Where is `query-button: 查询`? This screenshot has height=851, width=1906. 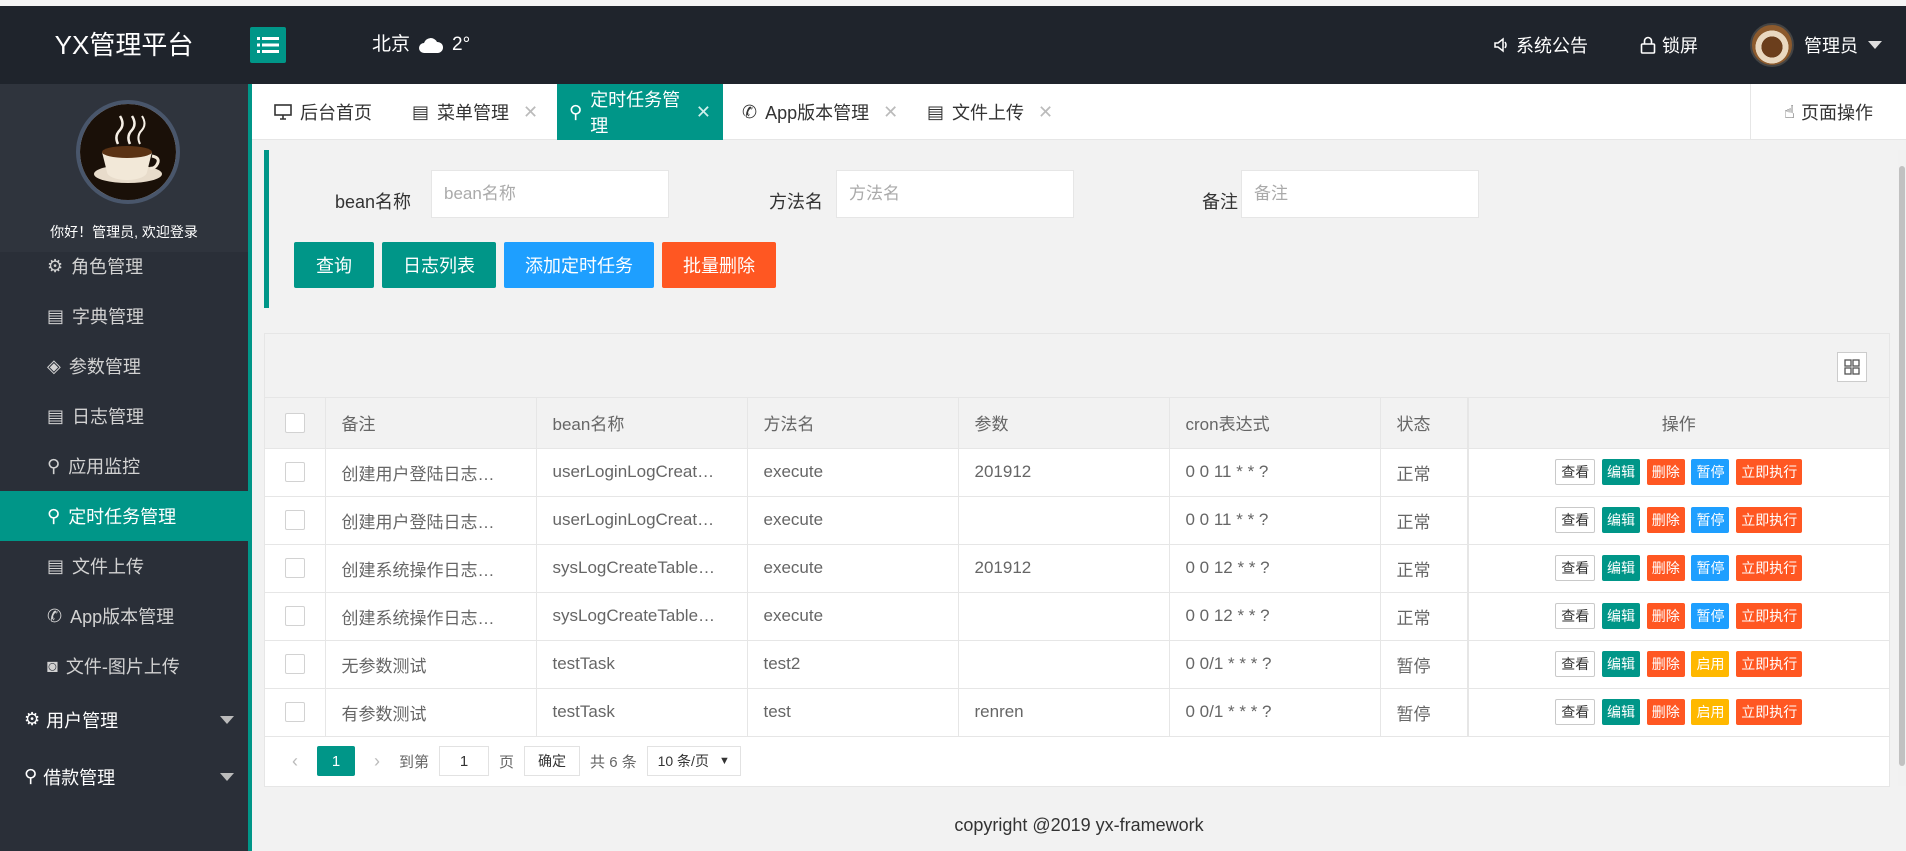 query-button: 查询 is located at coordinates (334, 265).